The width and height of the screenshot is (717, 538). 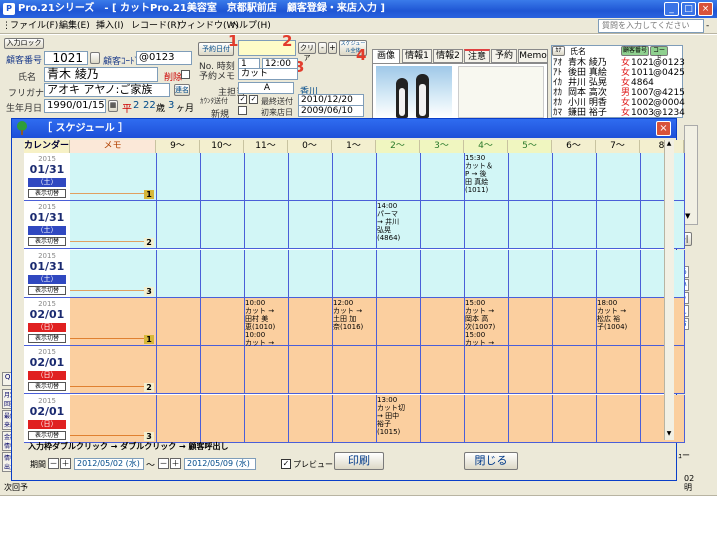 What do you see at coordinates (688, 9) in the screenshot?
I see `maximize-button: □` at bounding box center [688, 9].